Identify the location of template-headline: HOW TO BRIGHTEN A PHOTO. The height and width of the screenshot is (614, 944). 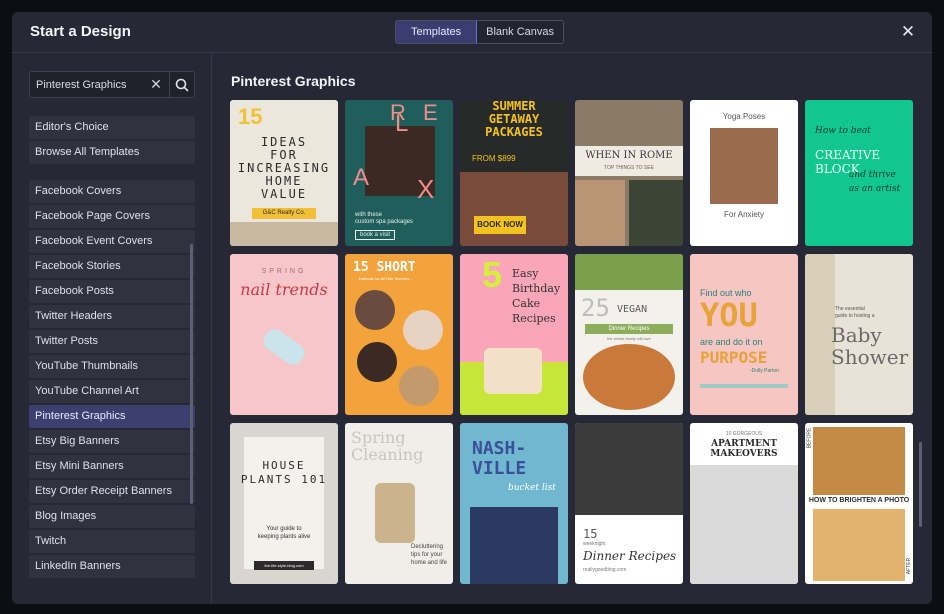
(859, 500).